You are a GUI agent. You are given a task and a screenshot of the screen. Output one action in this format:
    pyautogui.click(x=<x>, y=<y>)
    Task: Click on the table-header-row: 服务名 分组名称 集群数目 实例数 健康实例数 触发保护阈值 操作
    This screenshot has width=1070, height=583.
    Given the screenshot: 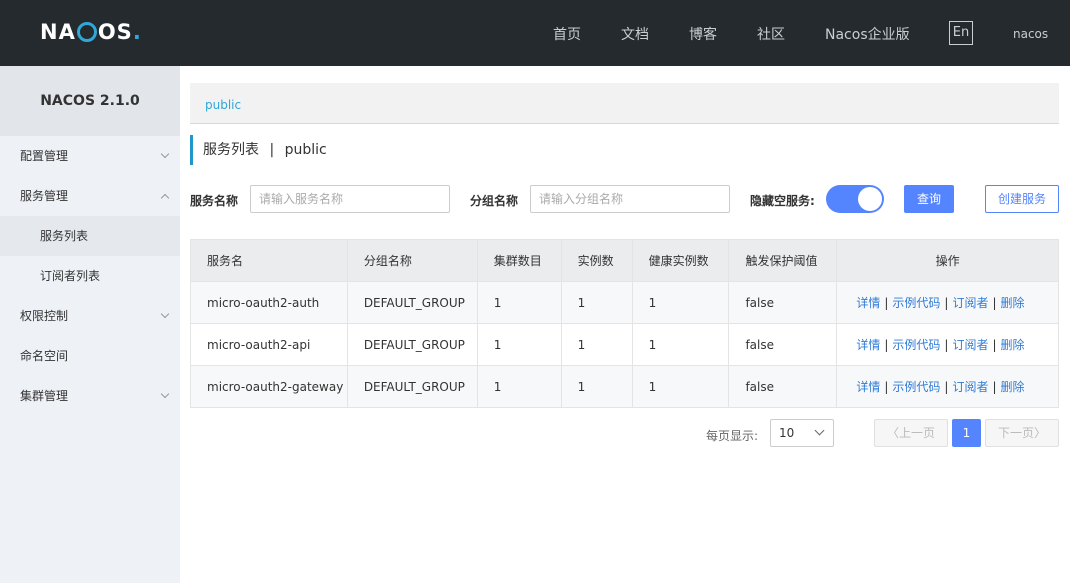 What is the action you would take?
    pyautogui.click(x=624, y=260)
    